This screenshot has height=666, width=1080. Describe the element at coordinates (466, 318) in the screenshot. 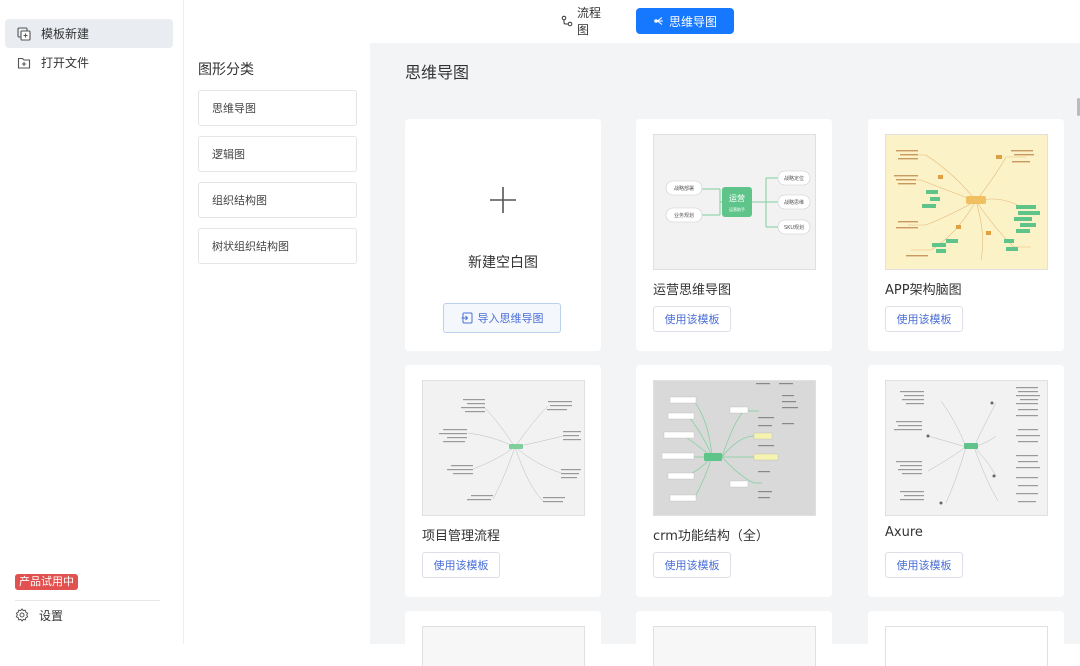

I see `import-icon` at that location.